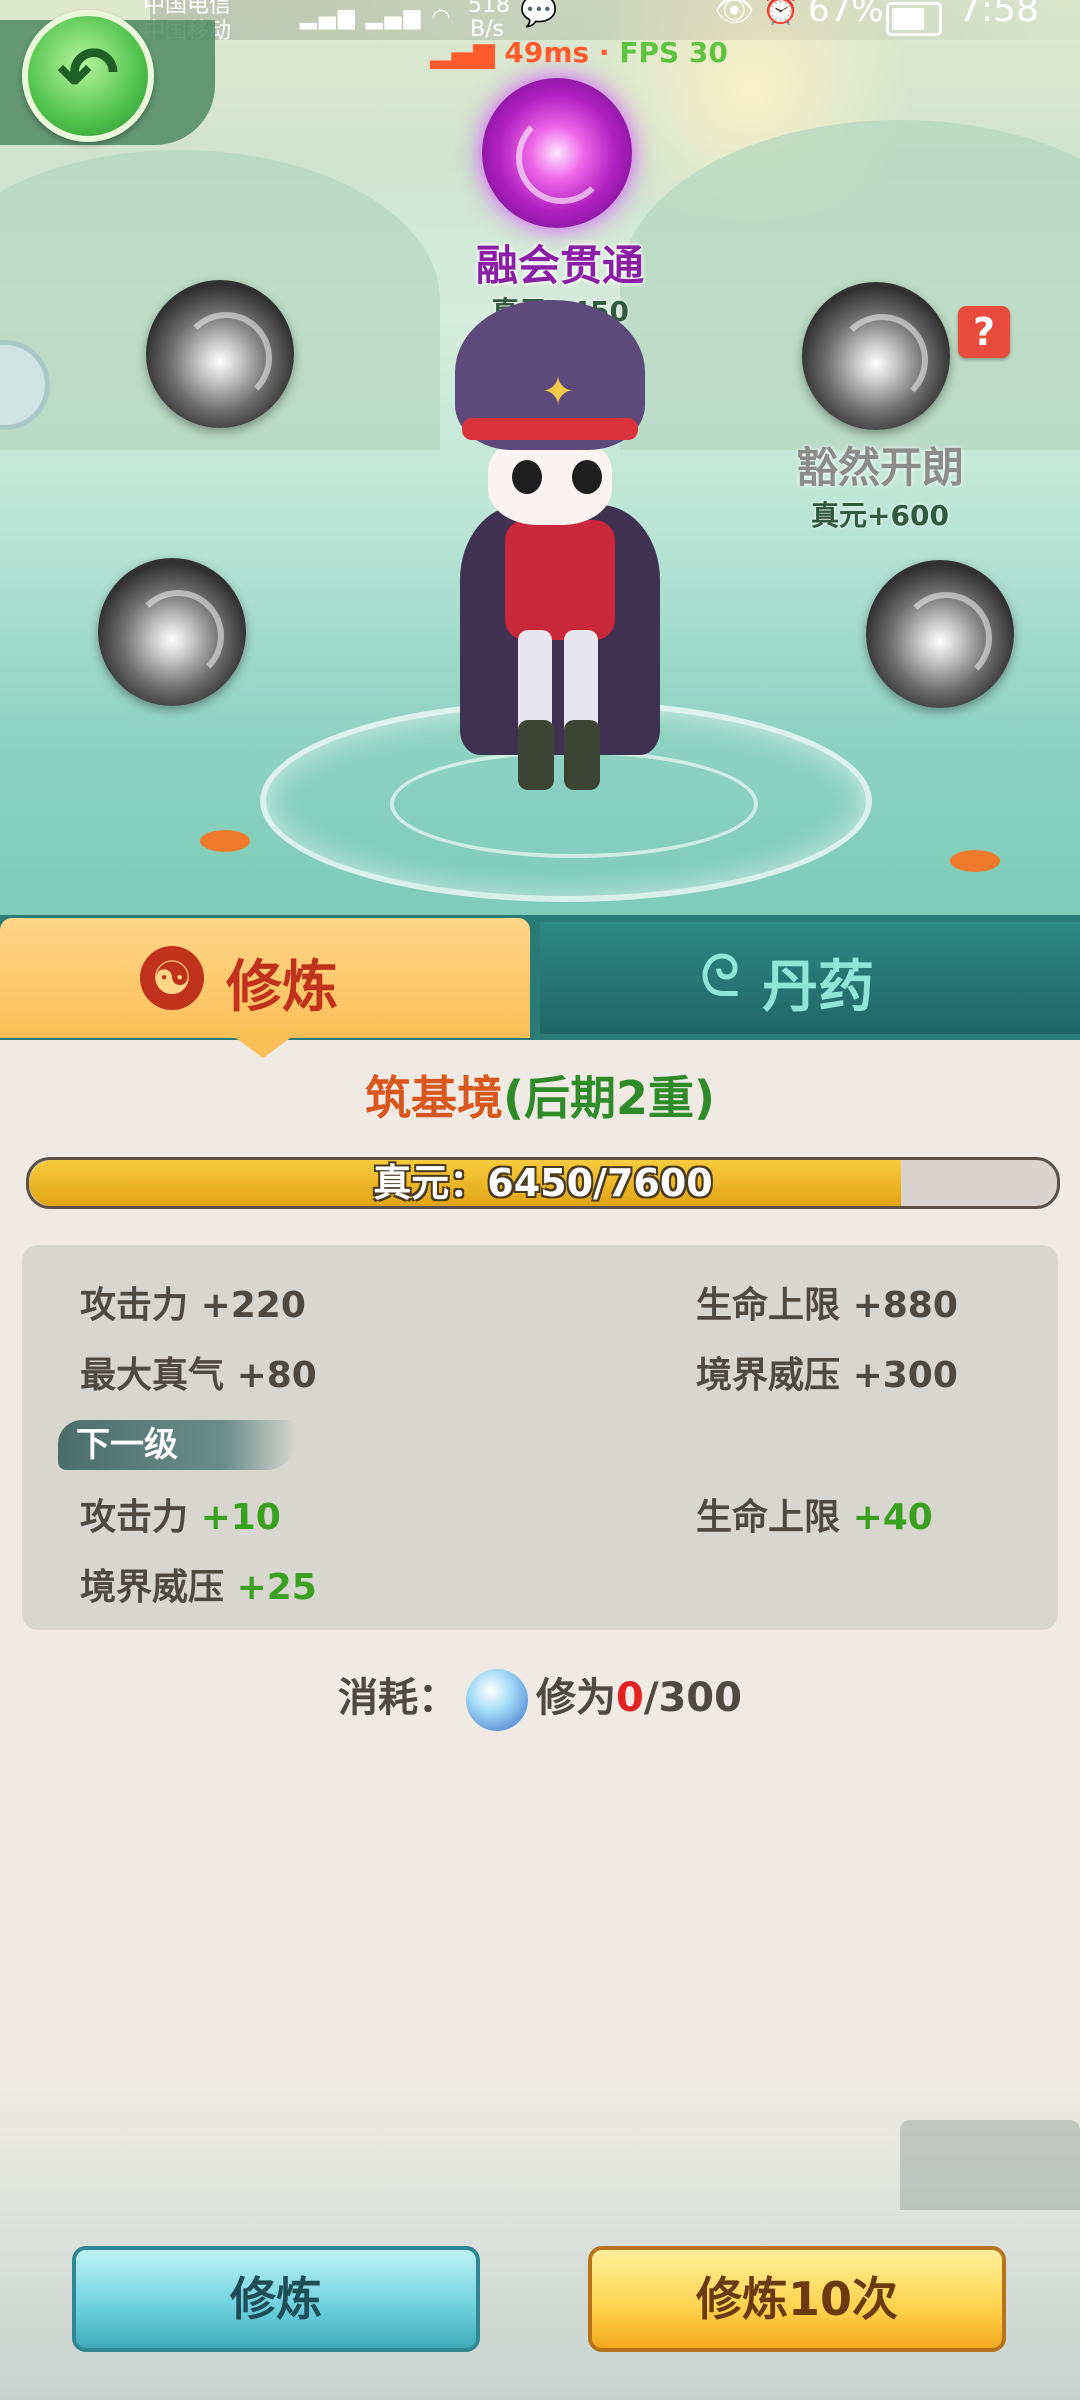 The image size is (1080, 2400). What do you see at coordinates (892, 1517) in the screenshot?
I see `stat-value: +40` at bounding box center [892, 1517].